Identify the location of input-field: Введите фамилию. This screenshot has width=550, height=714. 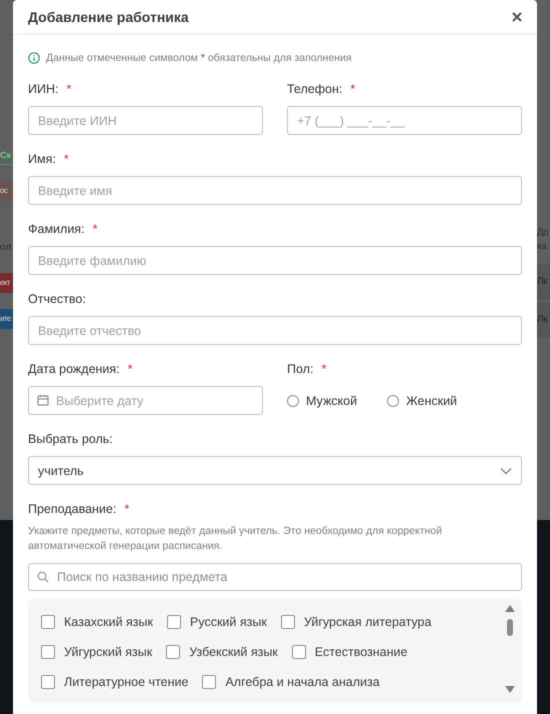
(275, 260).